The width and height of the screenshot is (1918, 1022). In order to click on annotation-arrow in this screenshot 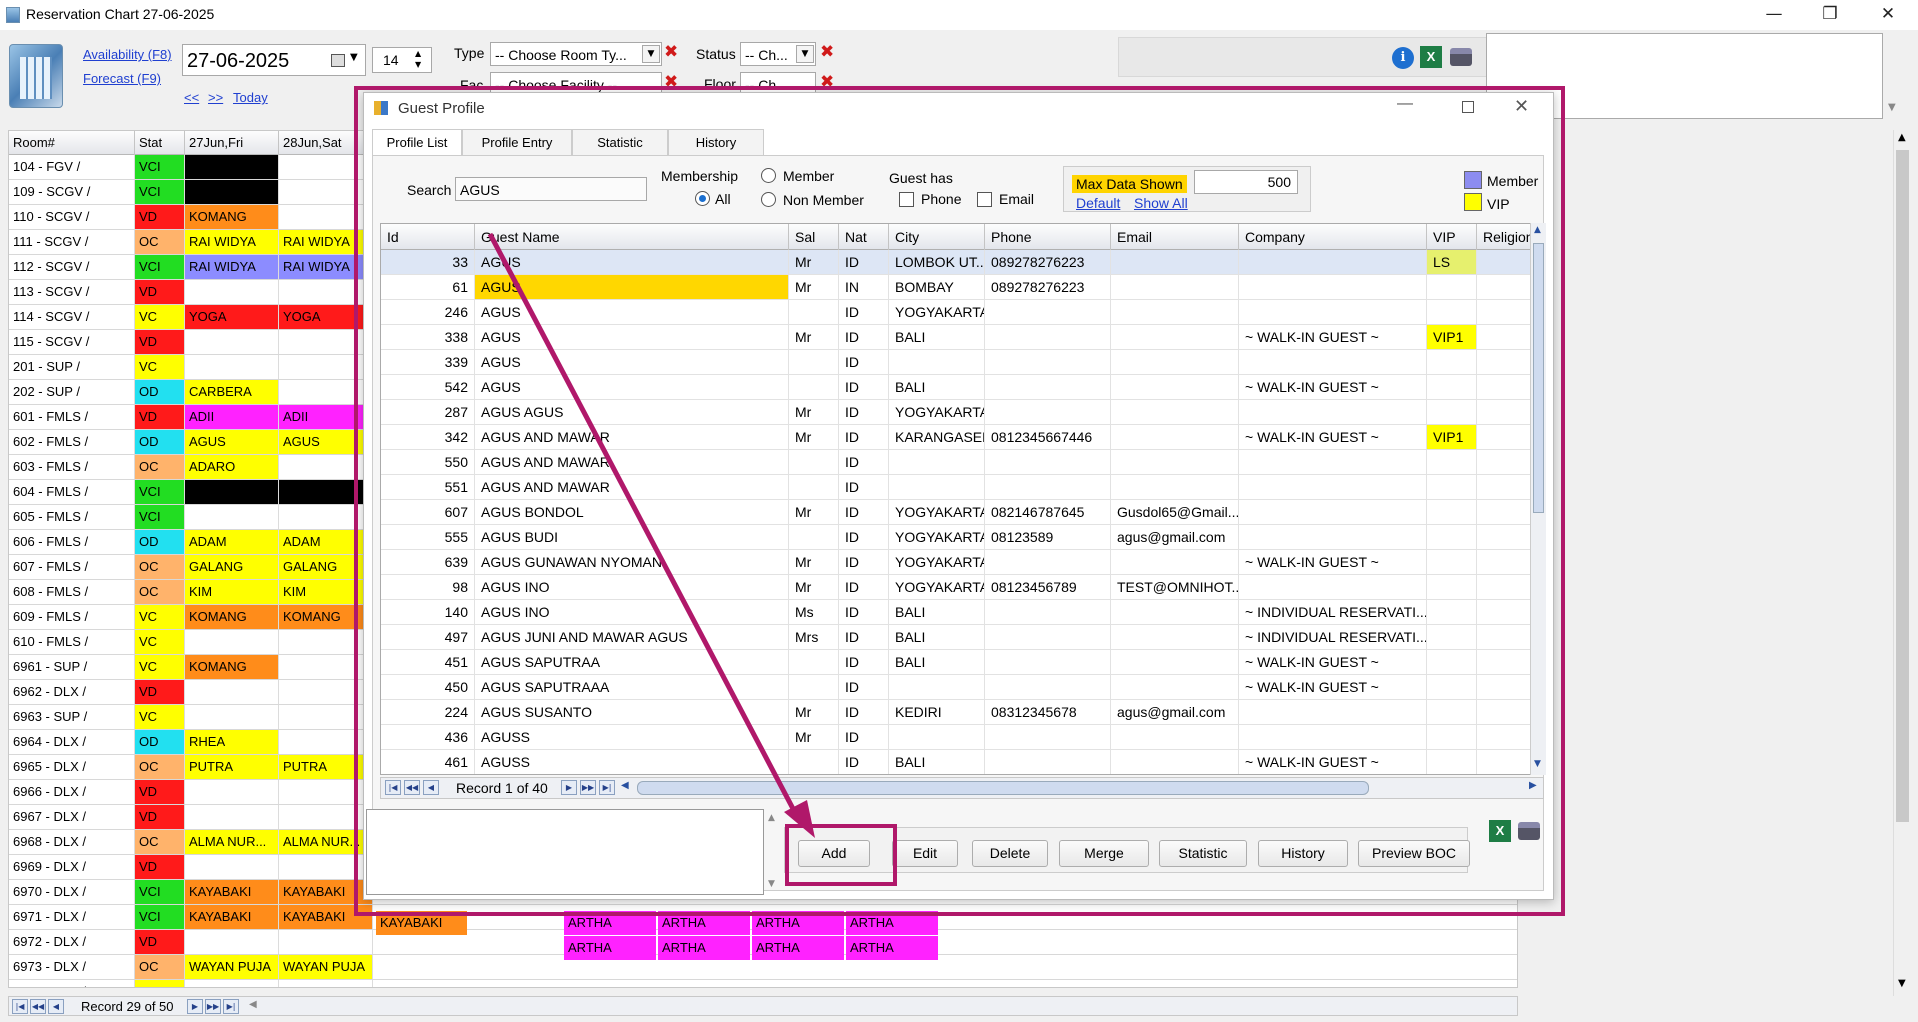, I will do `click(651, 535)`.